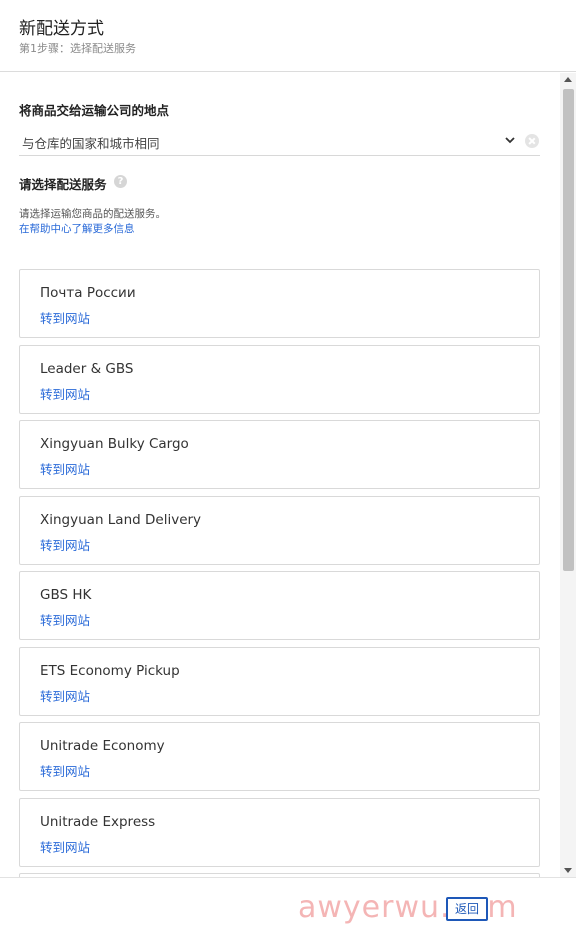  I want to click on handover-location-select: 与仓库的国家和城市相同, so click(279, 142).